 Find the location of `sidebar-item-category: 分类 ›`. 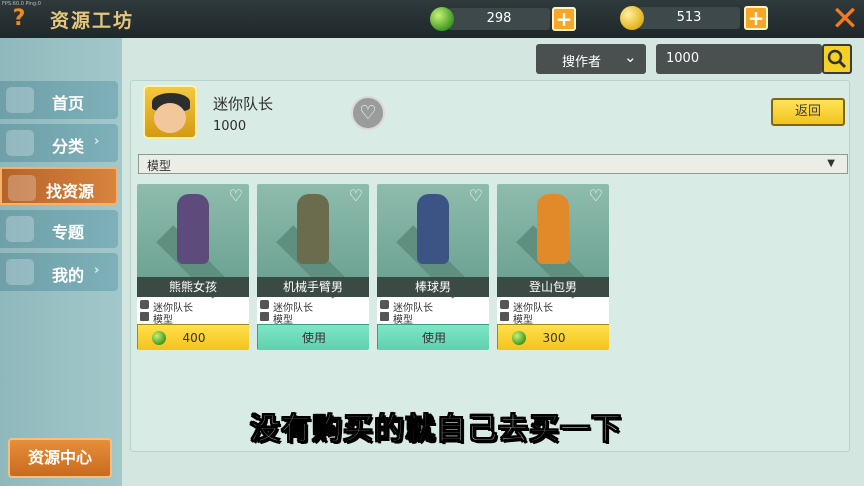

sidebar-item-category: 分类 › is located at coordinates (59, 143).